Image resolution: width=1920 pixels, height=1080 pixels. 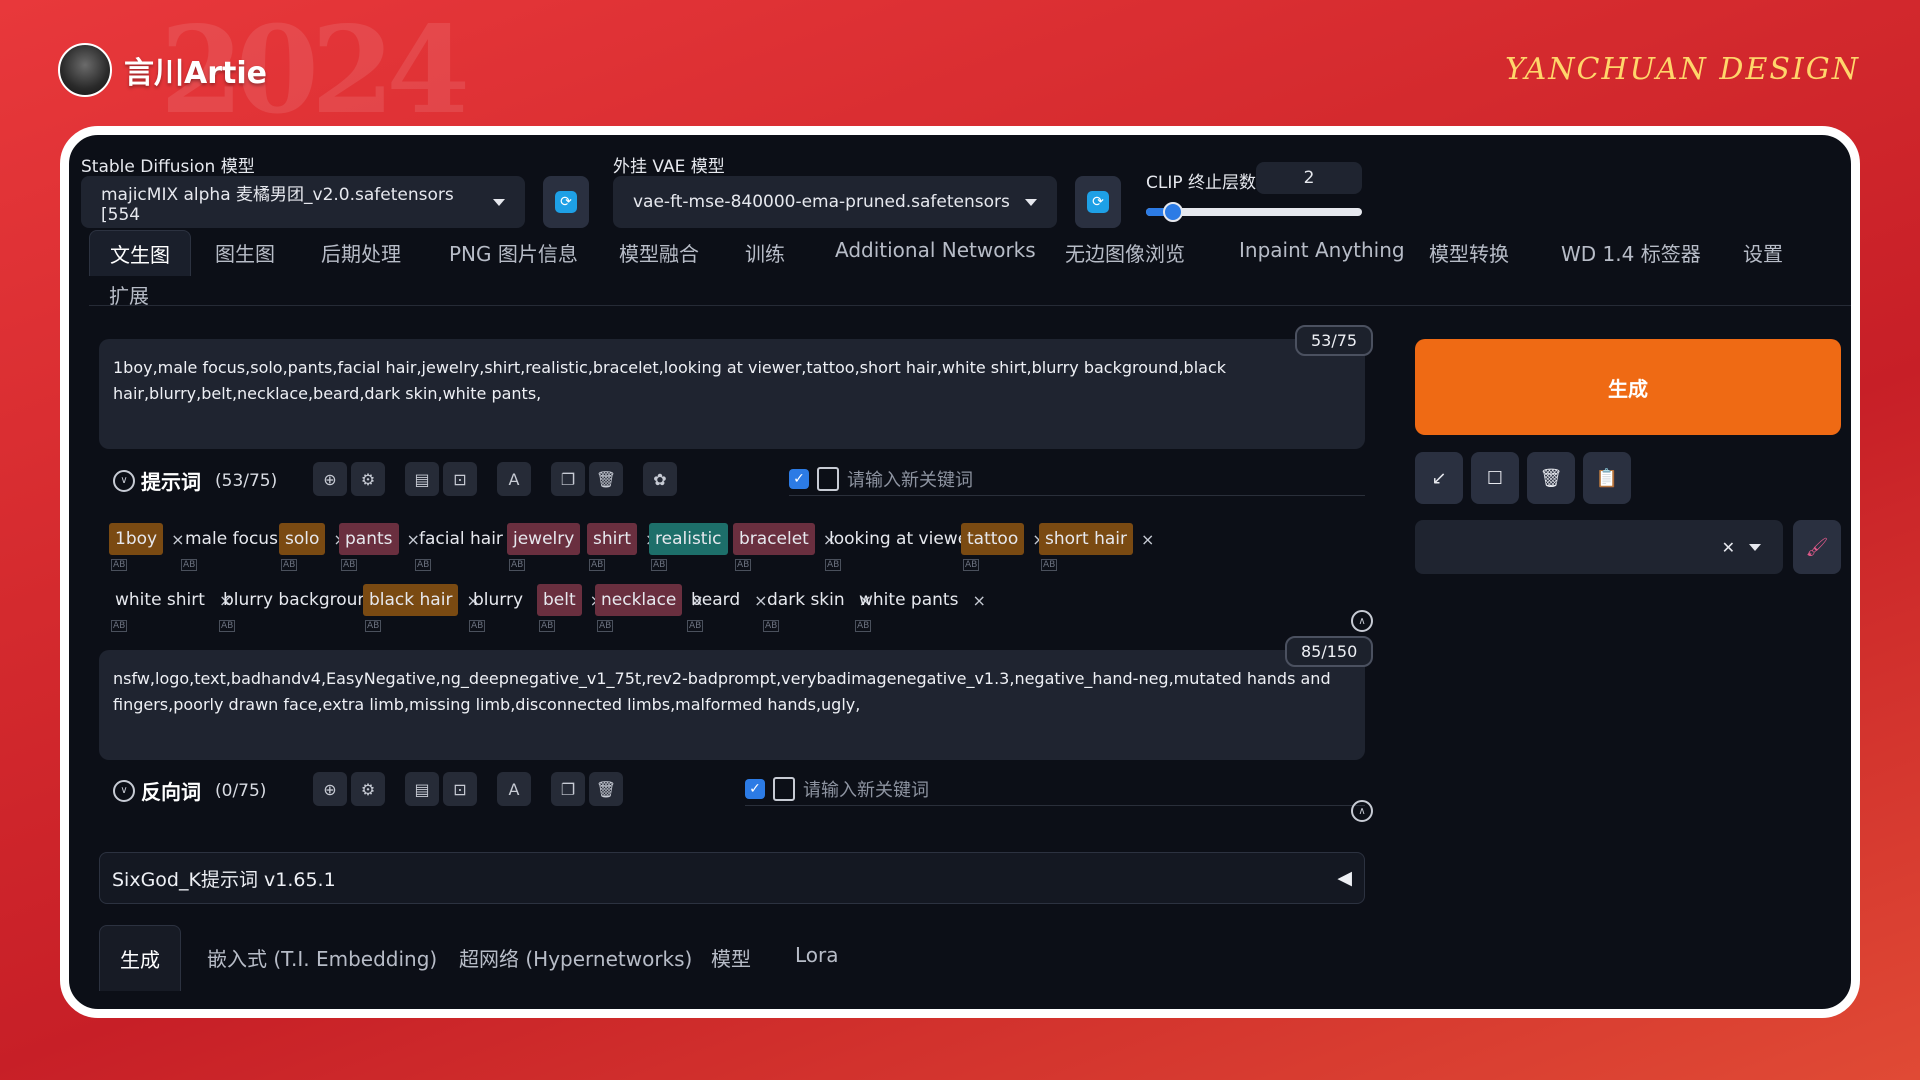 I want to click on prompt-tag: tattoo×AB, so click(x=1003, y=547).